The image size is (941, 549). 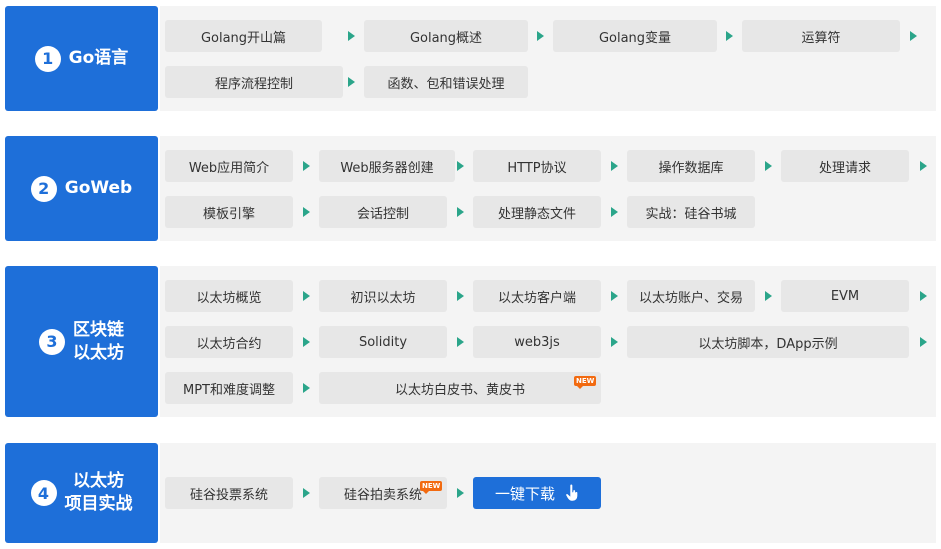 I want to click on course-item: 程序流程控制, so click(x=254, y=82).